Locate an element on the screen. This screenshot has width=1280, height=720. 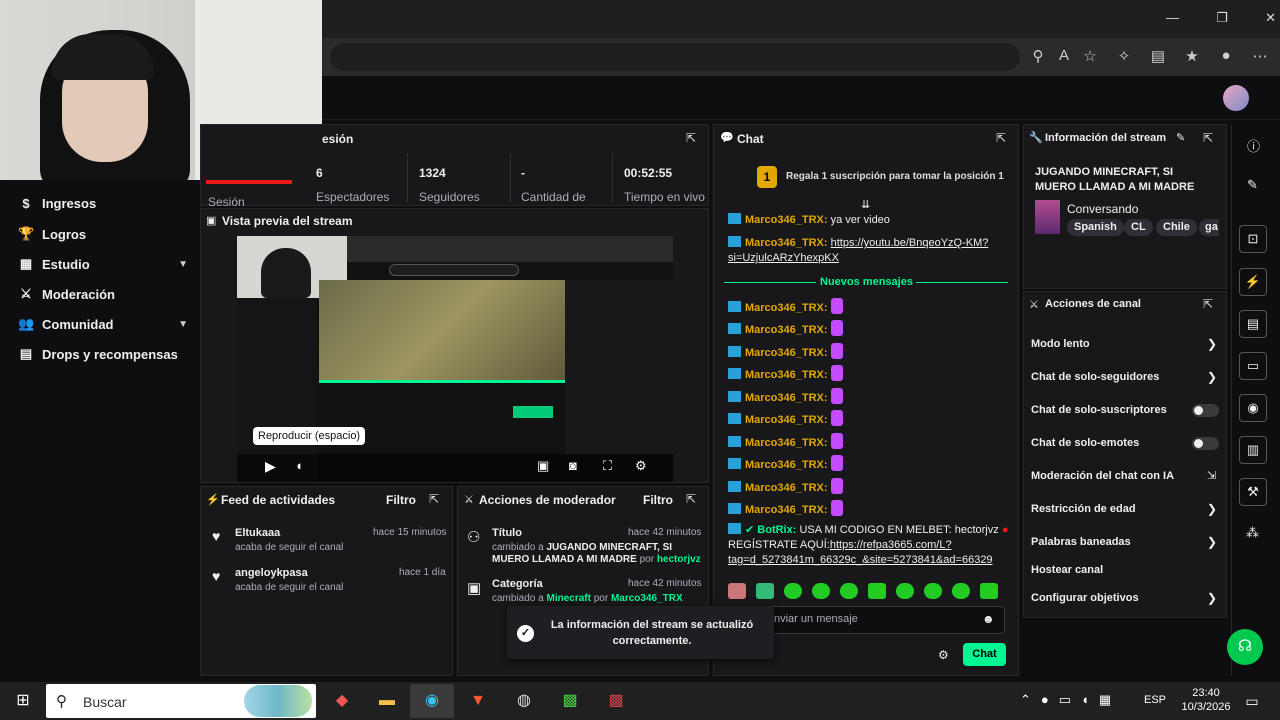
windows-start-icon: ⊞ is located at coordinates (23, 701).